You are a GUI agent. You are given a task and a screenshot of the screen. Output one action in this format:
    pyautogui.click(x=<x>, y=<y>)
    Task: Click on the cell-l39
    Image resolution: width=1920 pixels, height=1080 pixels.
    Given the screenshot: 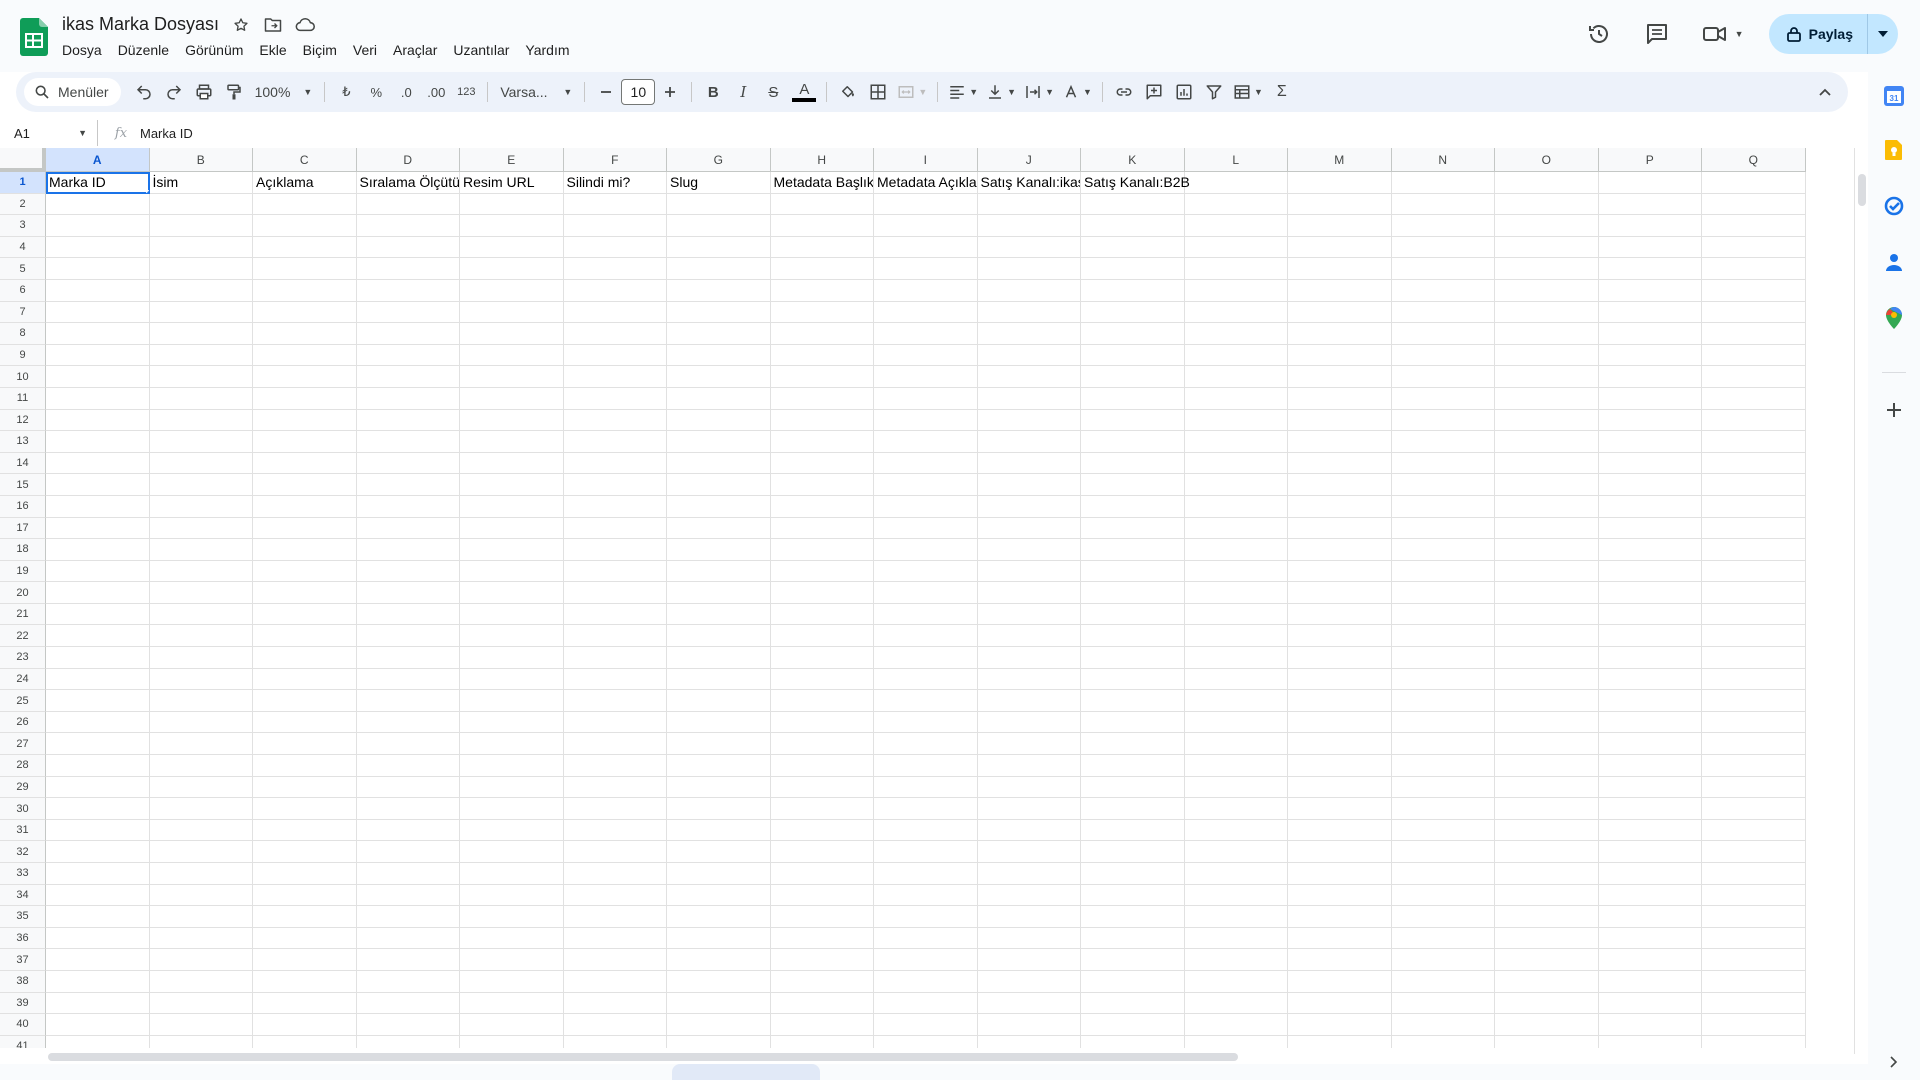 What is the action you would take?
    pyautogui.click(x=1236, y=1003)
    